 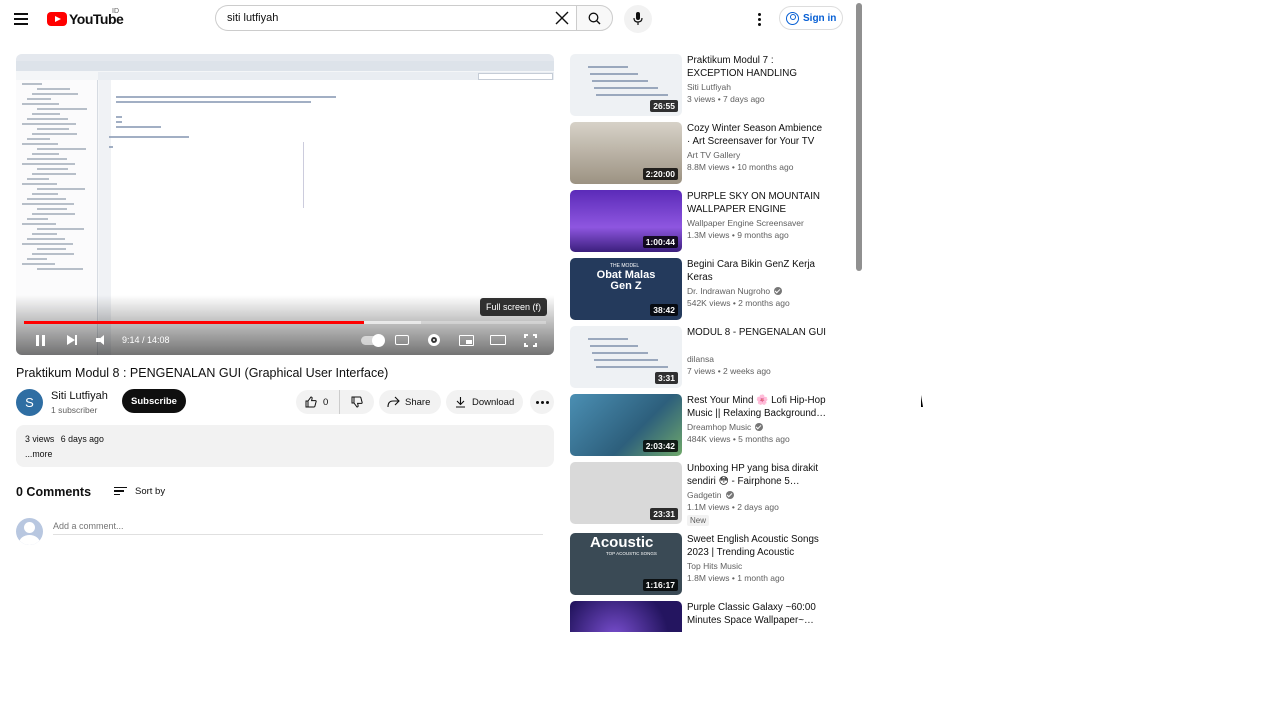 What do you see at coordinates (29, 402) in the screenshot?
I see `channel-avatar: S` at bounding box center [29, 402].